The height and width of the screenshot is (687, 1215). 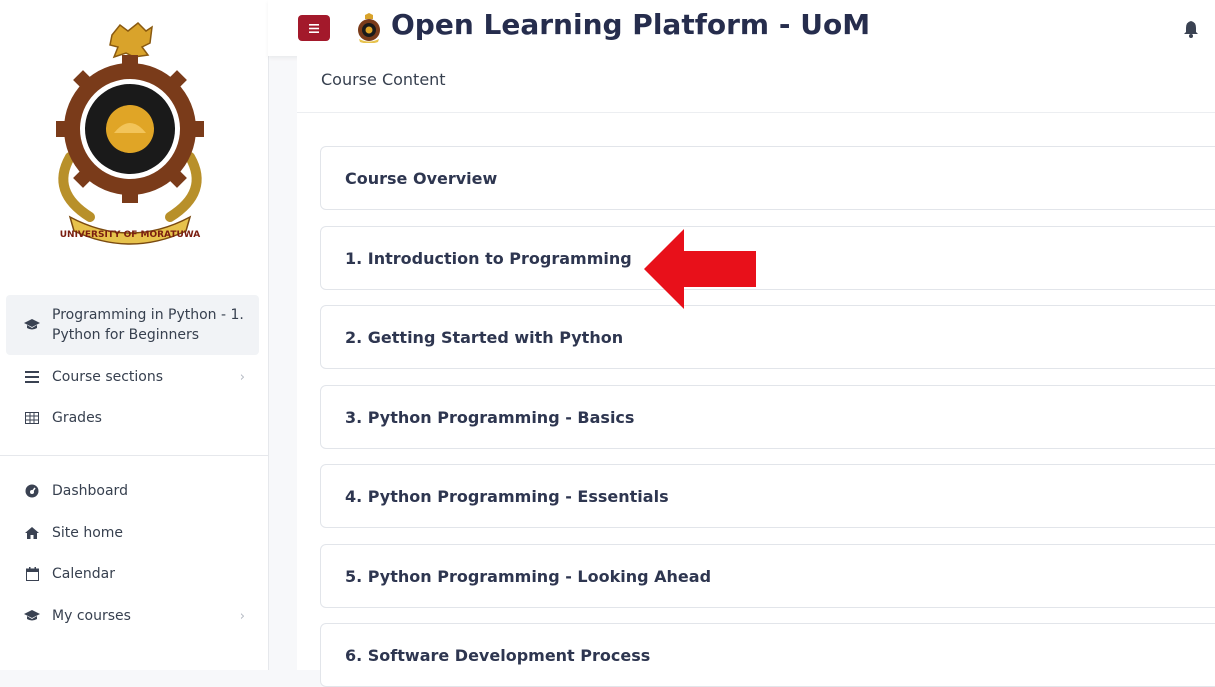 What do you see at coordinates (132, 574) in the screenshot?
I see `sidebar-item-calendar: Calendar` at bounding box center [132, 574].